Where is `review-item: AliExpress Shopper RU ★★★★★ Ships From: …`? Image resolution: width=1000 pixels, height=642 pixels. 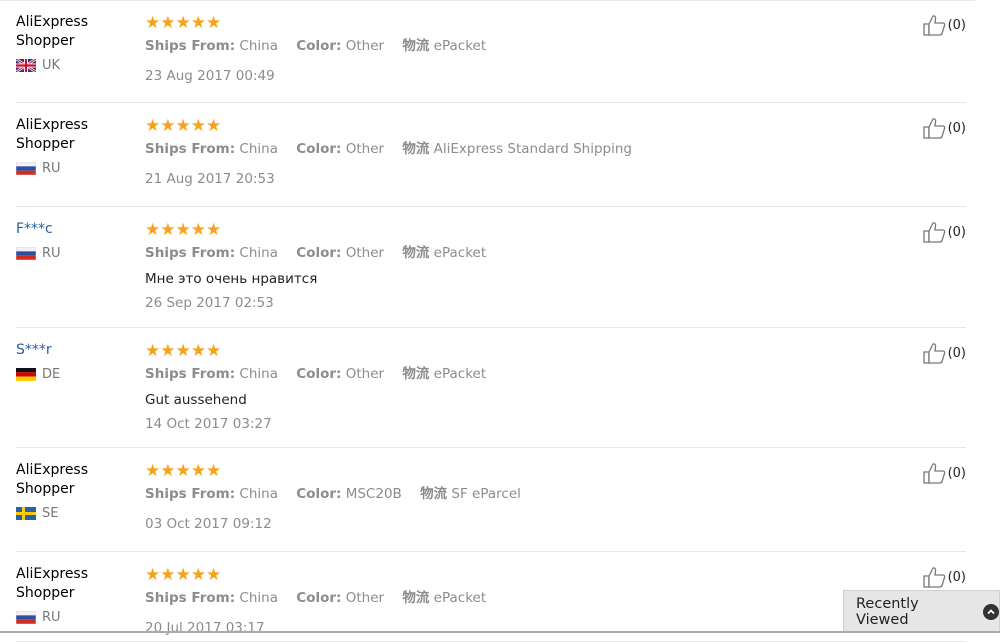 review-item: AliExpress Shopper RU ★★★★★ Ships From: … is located at coordinates (491, 597).